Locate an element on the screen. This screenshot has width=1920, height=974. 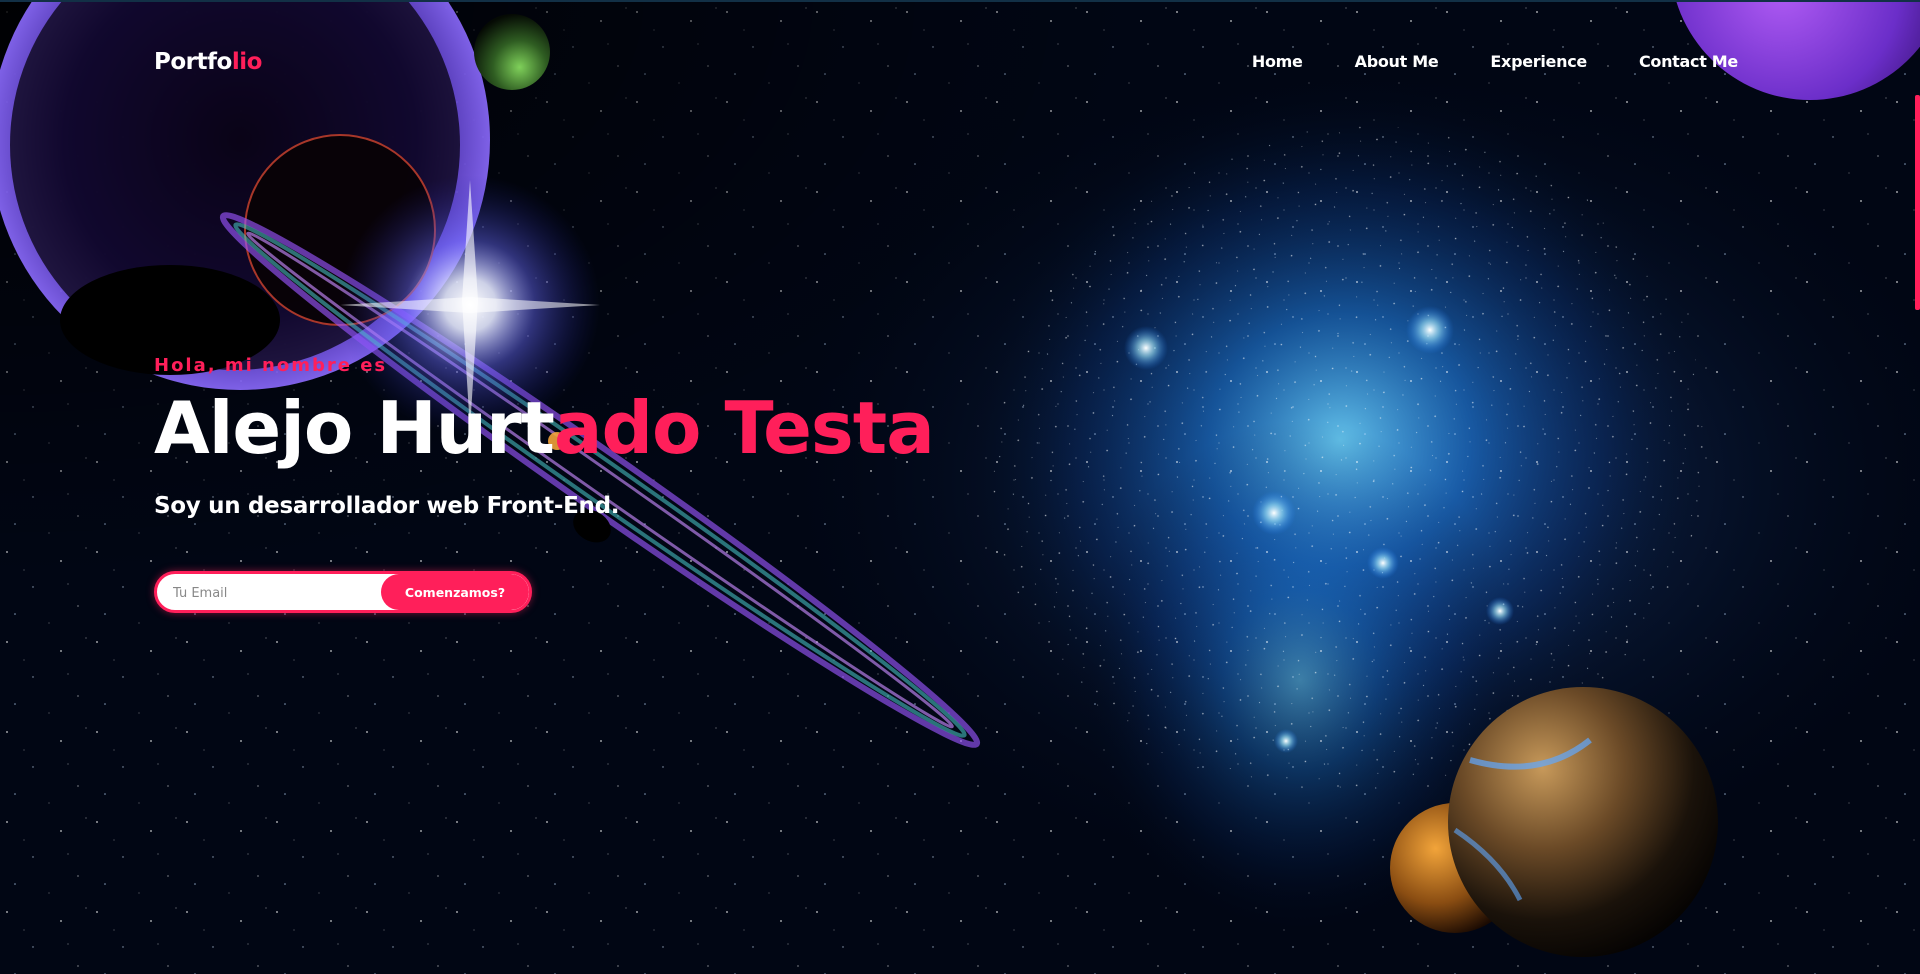
hero-tagline: Soy un desarrollador web Front-End. is located at coordinates (387, 506).